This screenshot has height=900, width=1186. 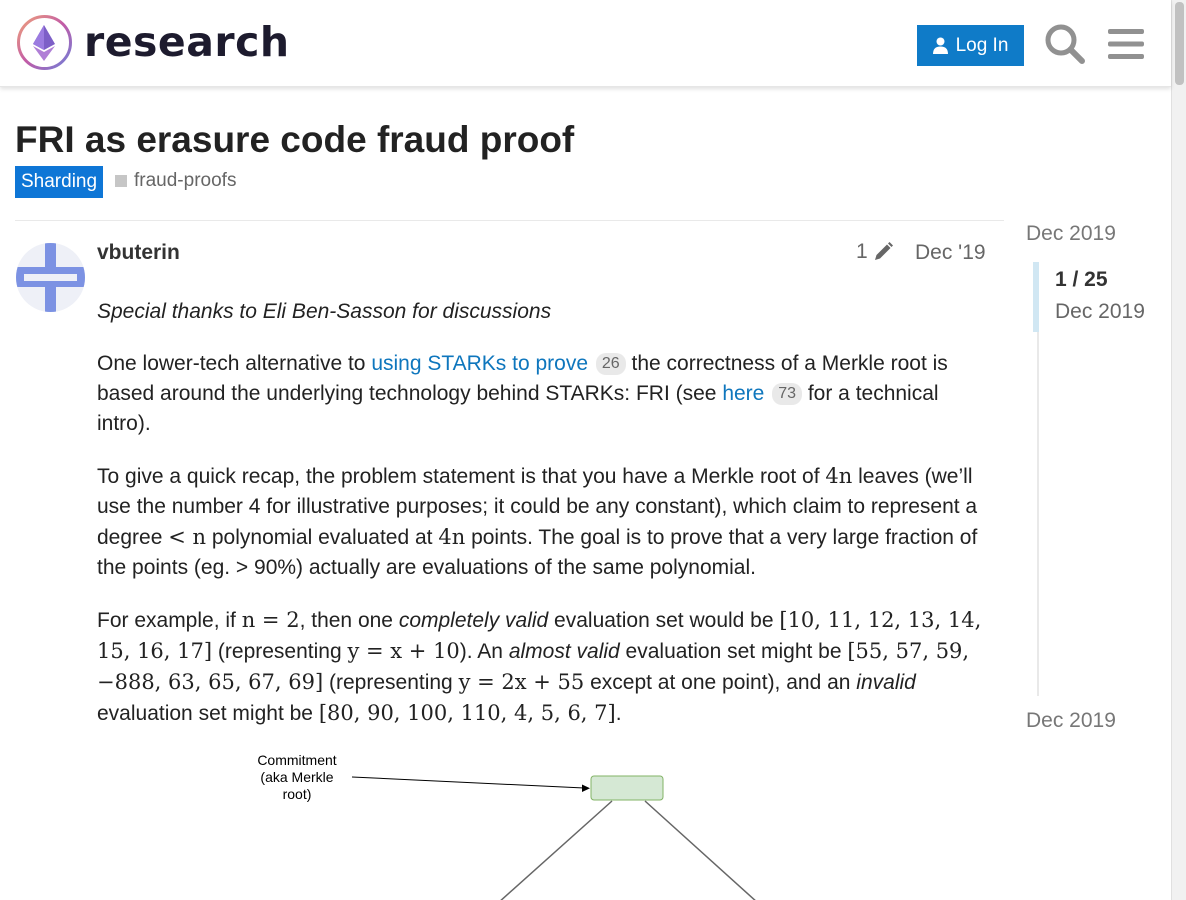 I want to click on pencil-icon, so click(x=883, y=251).